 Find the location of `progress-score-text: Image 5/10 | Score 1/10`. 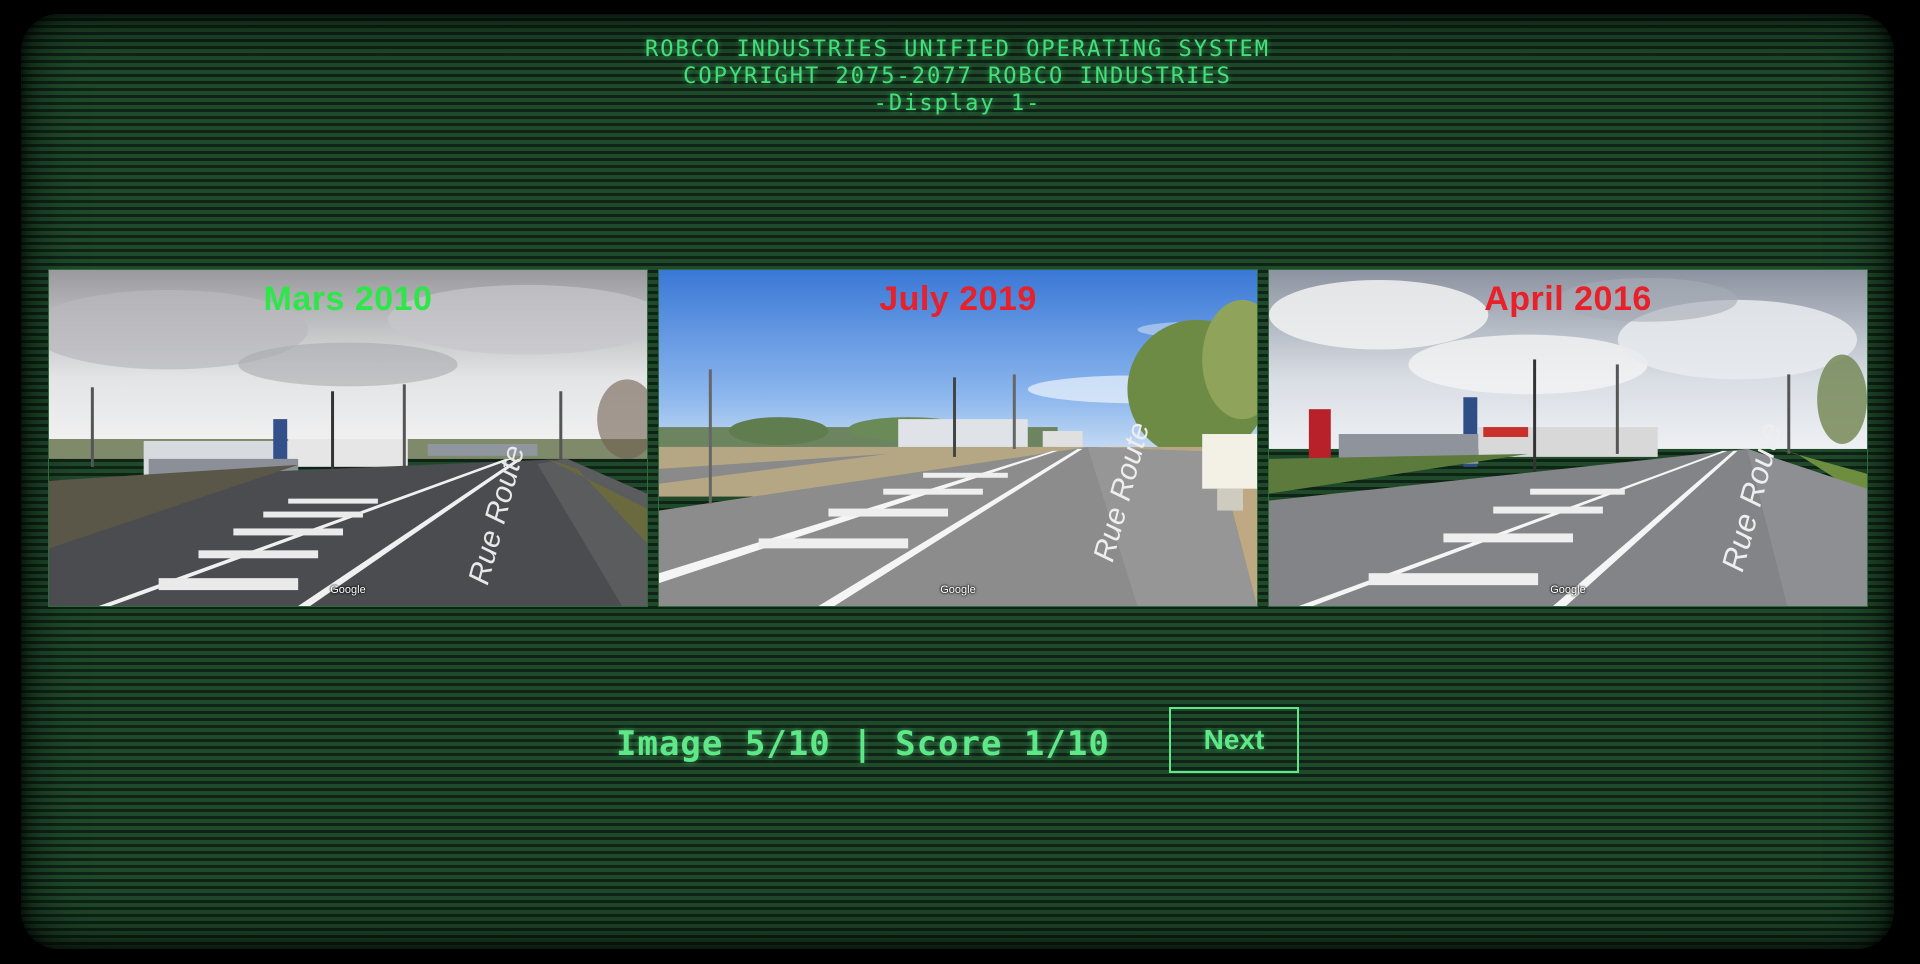

progress-score-text: Image 5/10 | Score 1/10 is located at coordinates (863, 744).